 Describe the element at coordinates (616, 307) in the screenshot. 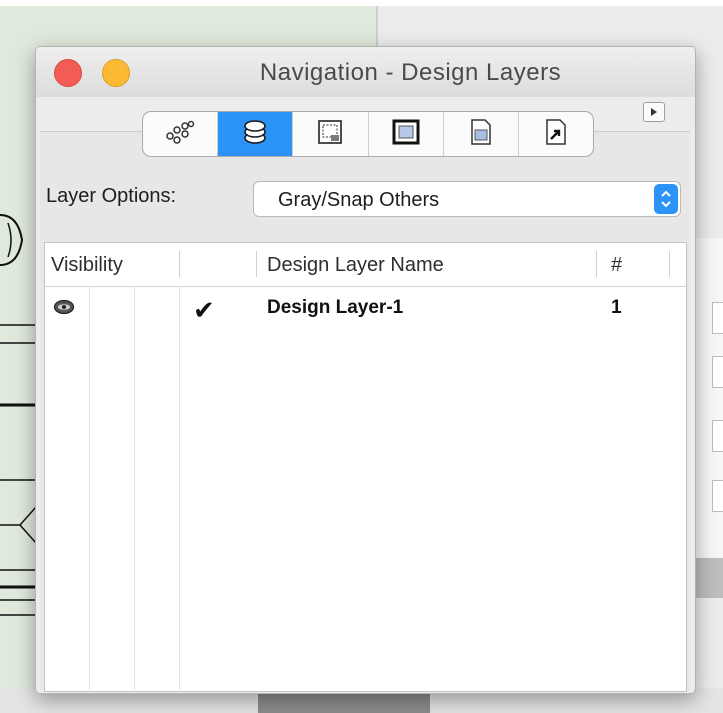

I see `design-layer-number: 1` at that location.